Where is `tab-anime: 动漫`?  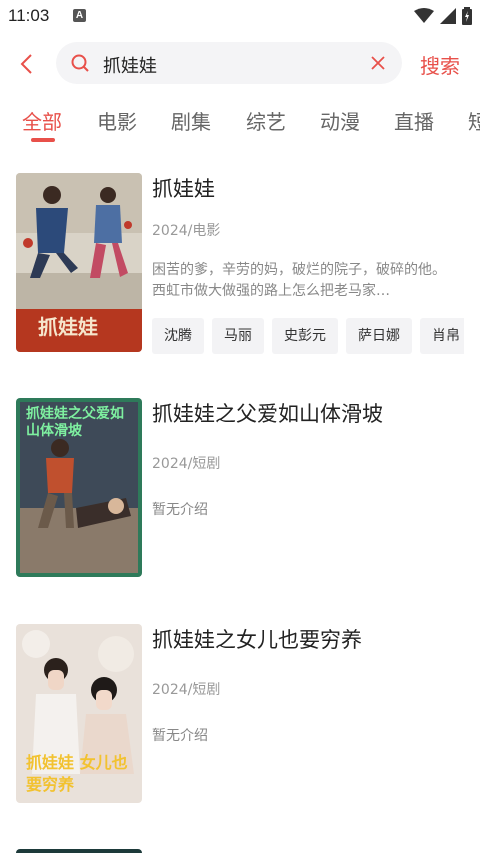
tab-anime: 动漫 is located at coordinates (340, 120).